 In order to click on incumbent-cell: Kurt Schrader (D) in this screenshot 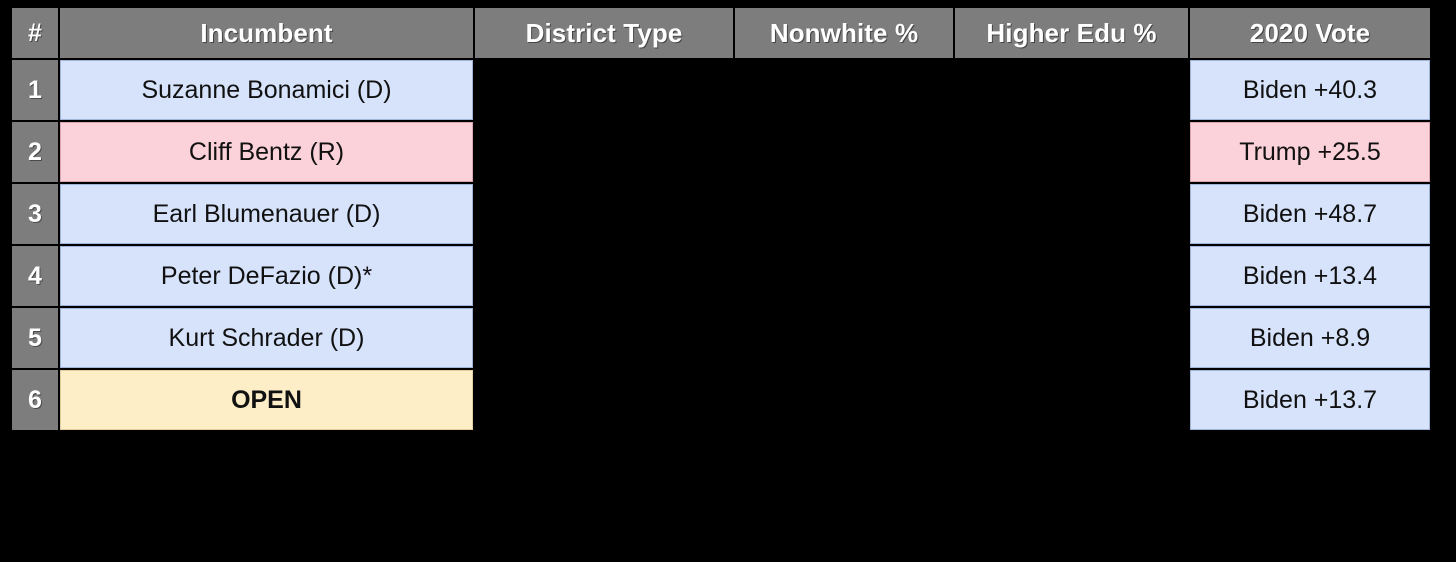, I will do `click(266, 338)`.